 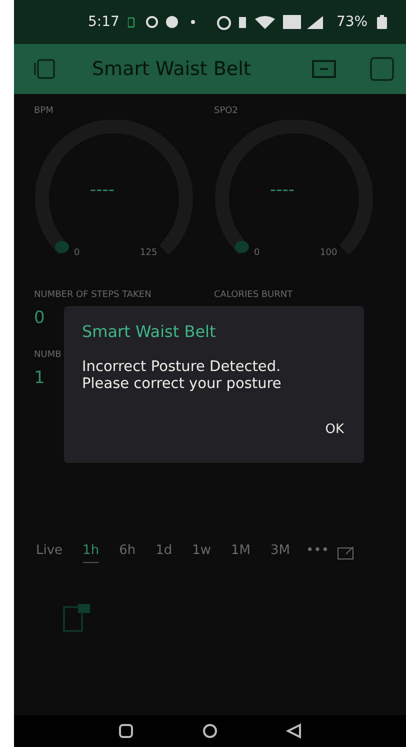 What do you see at coordinates (202, 553) in the screenshot?
I see `time-range-tab: 1w` at bounding box center [202, 553].